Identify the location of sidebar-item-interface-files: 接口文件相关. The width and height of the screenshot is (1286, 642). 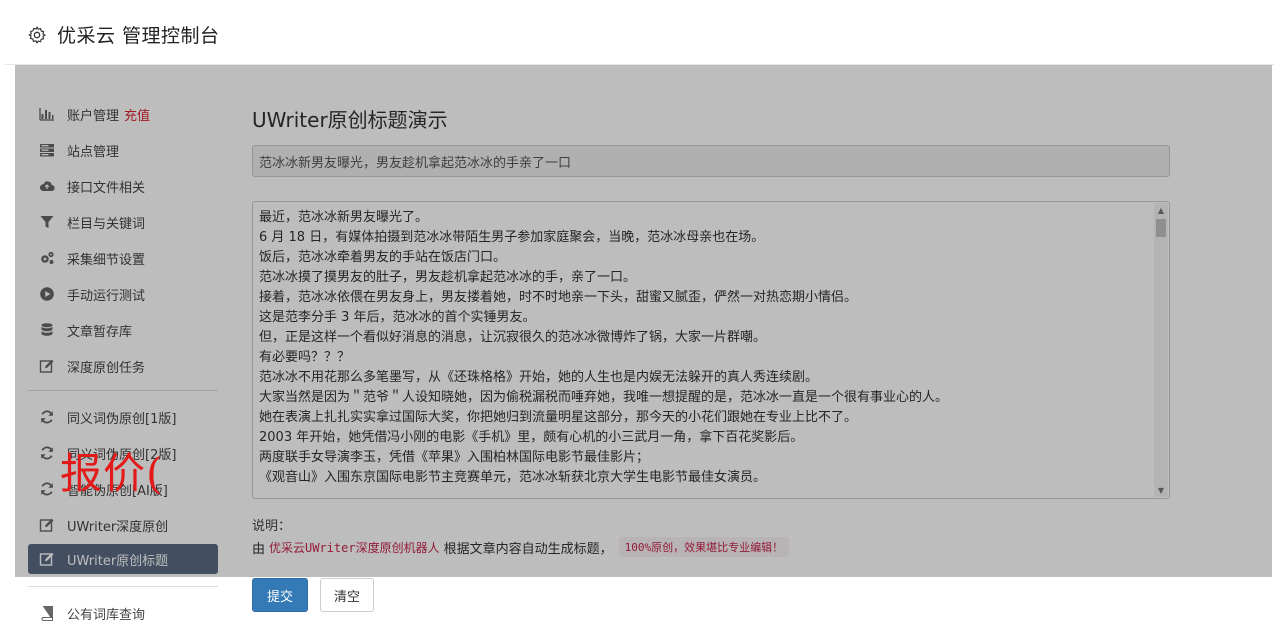
(123, 186).